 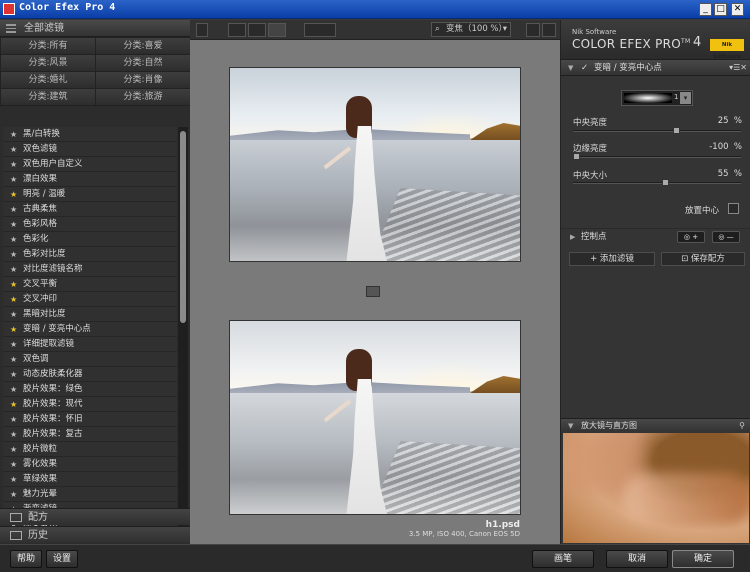 What do you see at coordinates (90, 299) in the screenshot?
I see `filter-list-item: ★ 交叉冲印` at bounding box center [90, 299].